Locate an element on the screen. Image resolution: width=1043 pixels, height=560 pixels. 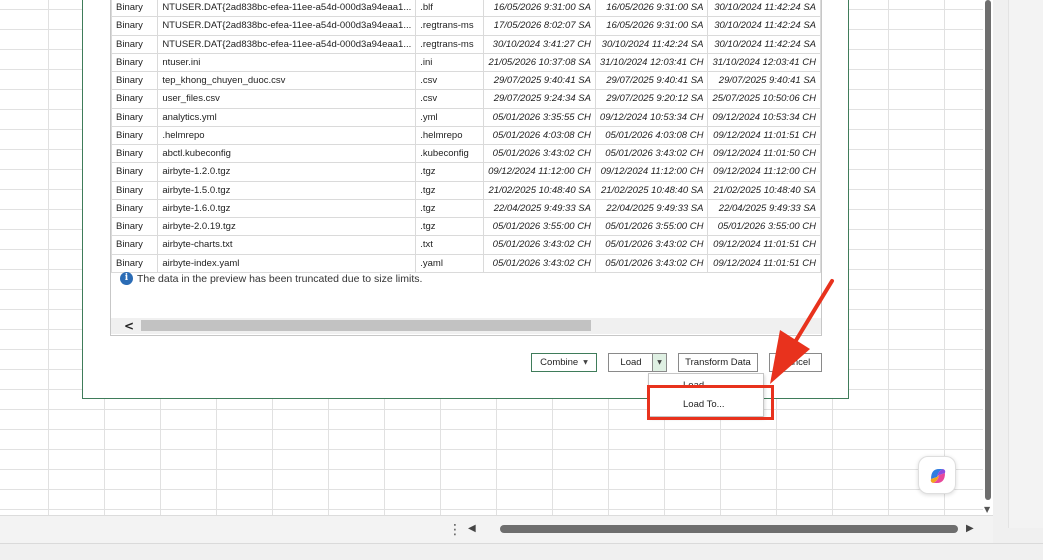
date-accessed-cell: 05/01/2026 3:55:00 CH is located at coordinates (539, 226).